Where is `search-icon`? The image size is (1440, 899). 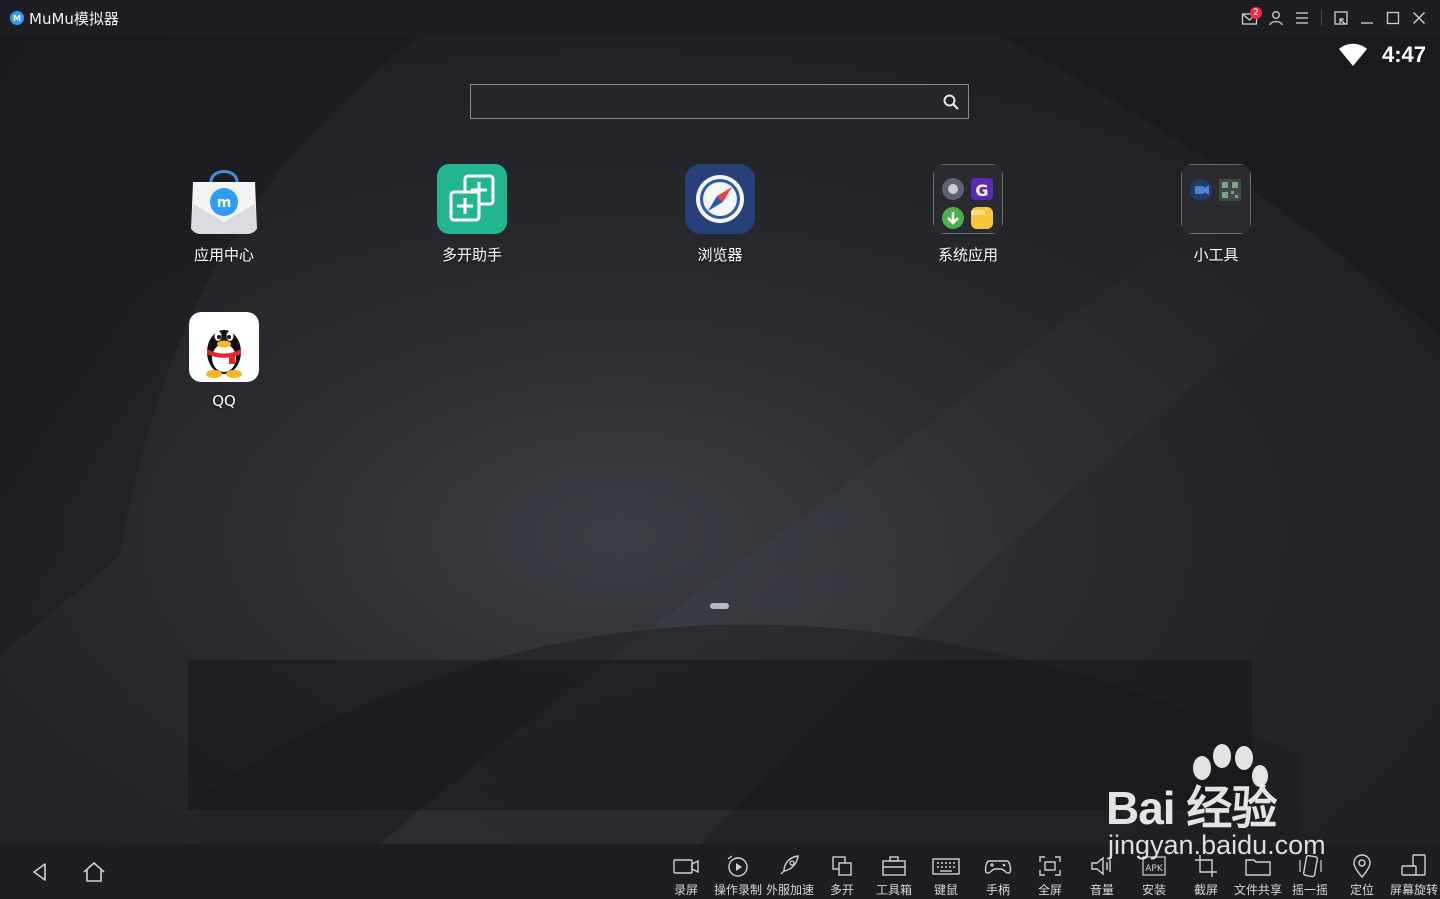 search-icon is located at coordinates (951, 102).